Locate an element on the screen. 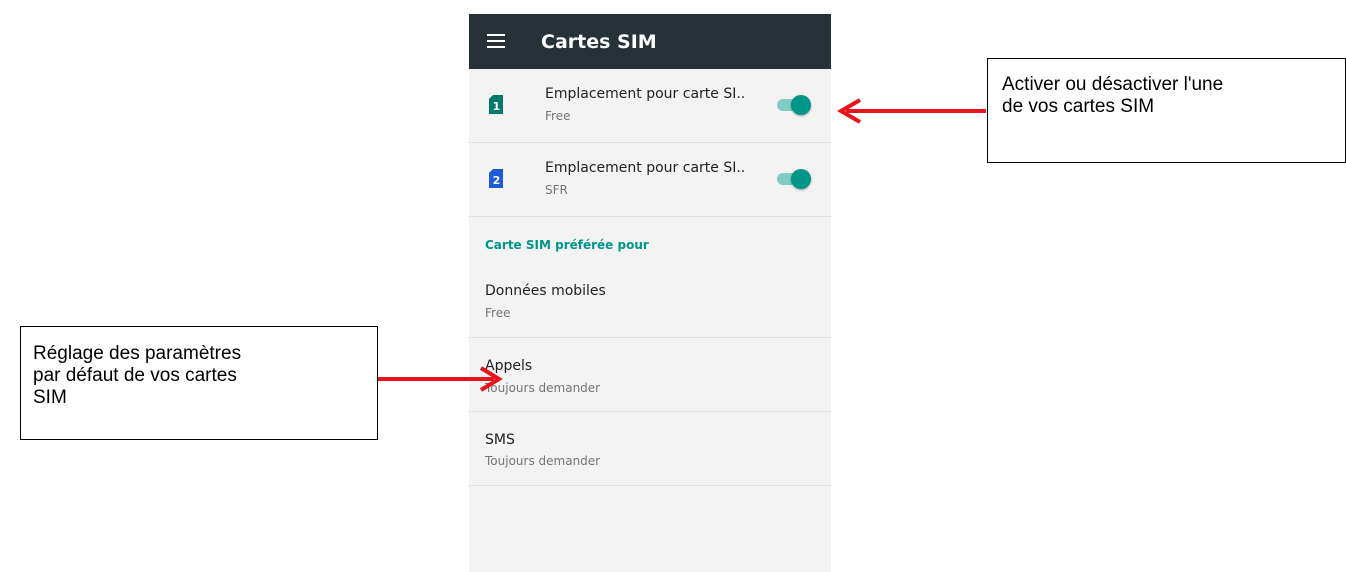 The height and width of the screenshot is (572, 1346). svg-text: 1 is located at coordinates (497, 106).